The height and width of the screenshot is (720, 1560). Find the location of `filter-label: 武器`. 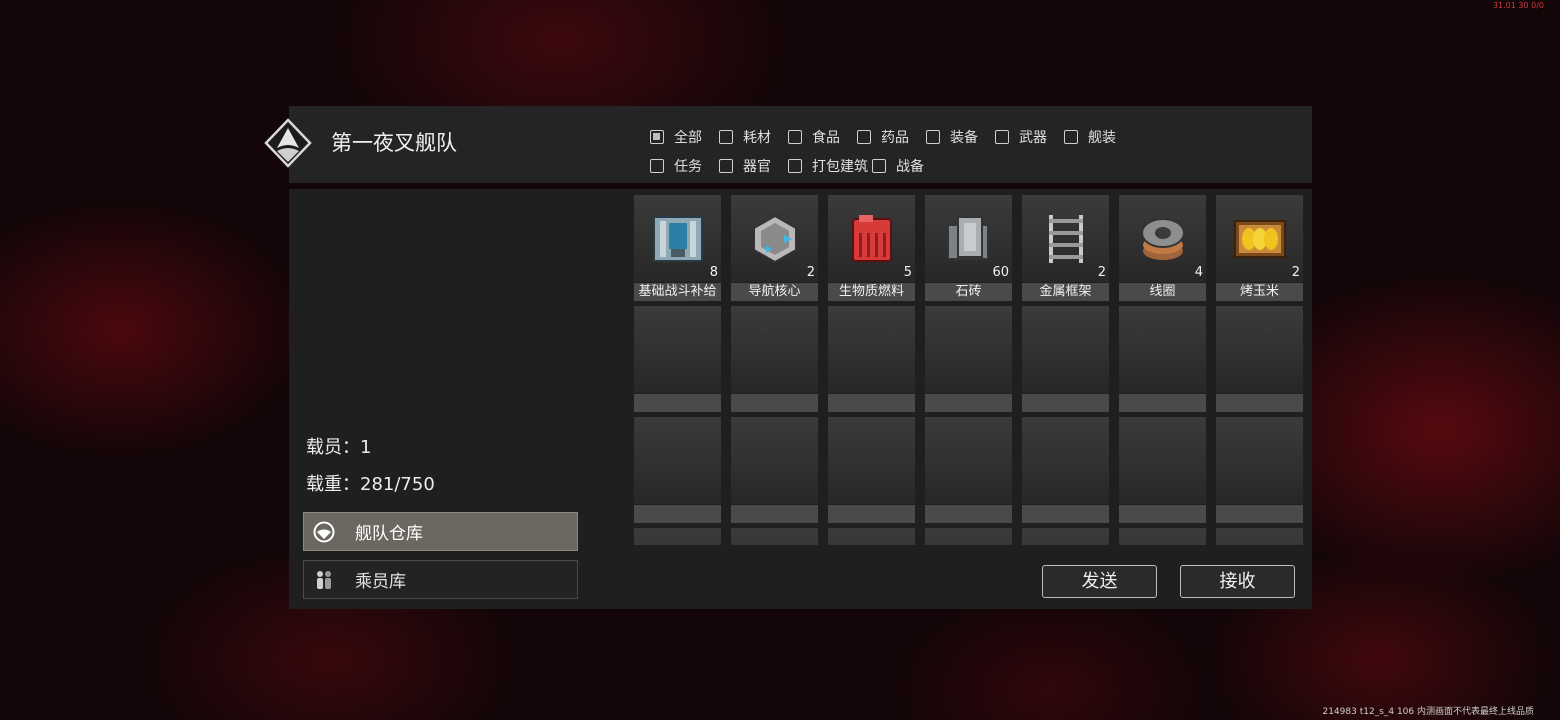

filter-label: 武器 is located at coordinates (1033, 137).